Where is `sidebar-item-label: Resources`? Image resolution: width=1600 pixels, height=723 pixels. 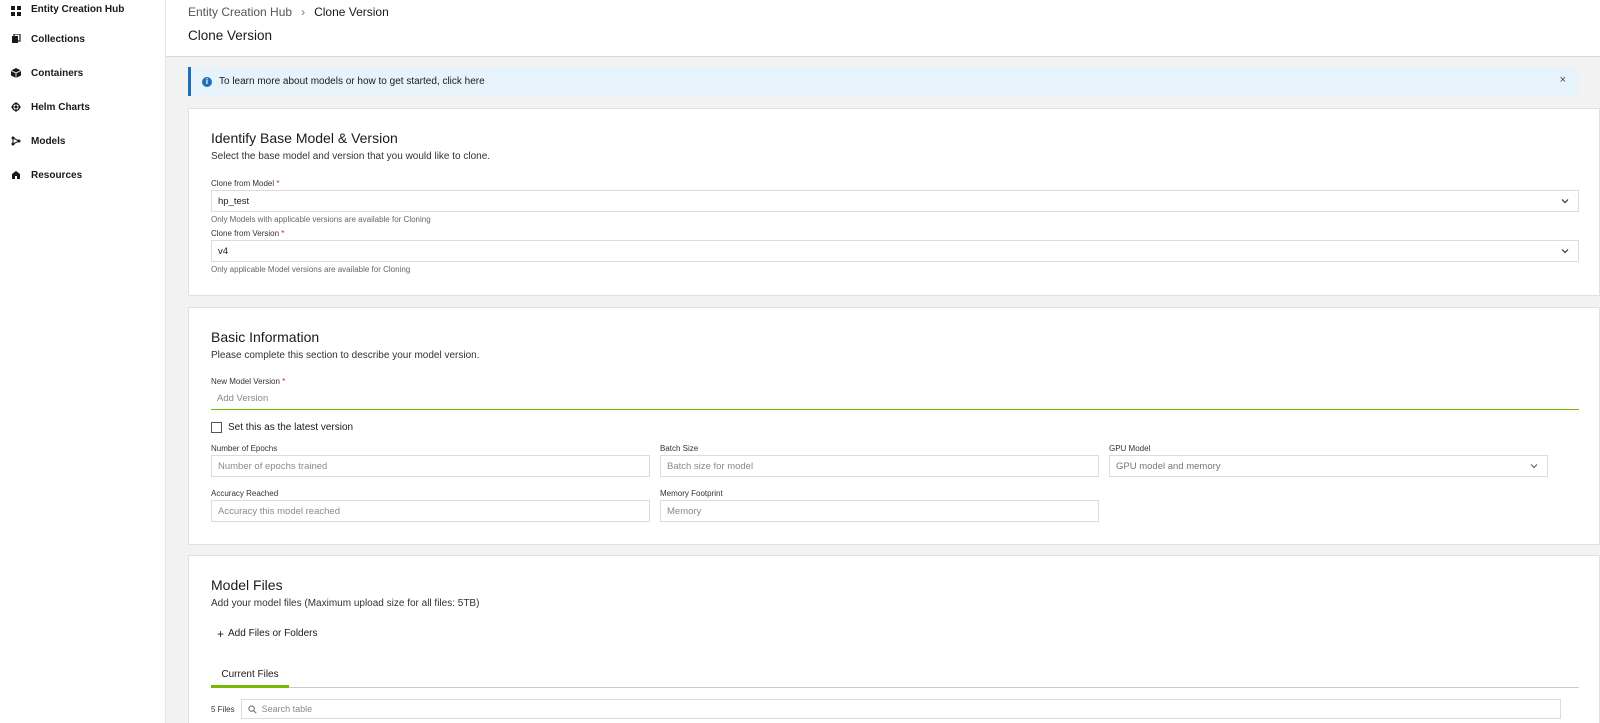
sidebar-item-label: Resources is located at coordinates (57, 175).